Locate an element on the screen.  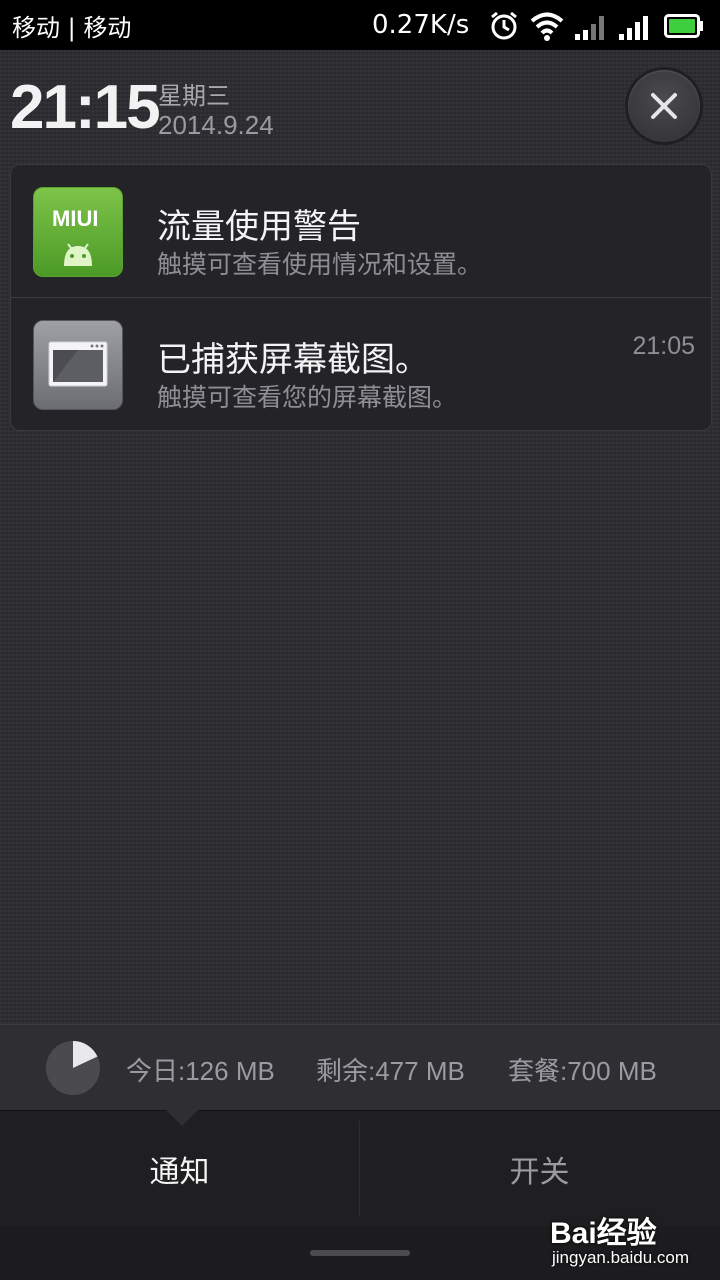
data-usage-bar: 今日:126 MB 剩余:477 MB 套餐:700 MB is located at coordinates (360, 1067).